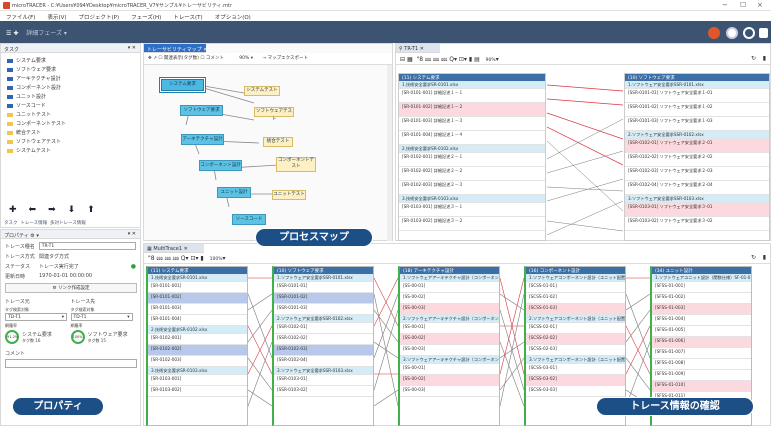 The image size is (771, 426). Describe the element at coordinates (70, 123) in the screenshot. I see `task-item: コンポーネントテスト` at that location.